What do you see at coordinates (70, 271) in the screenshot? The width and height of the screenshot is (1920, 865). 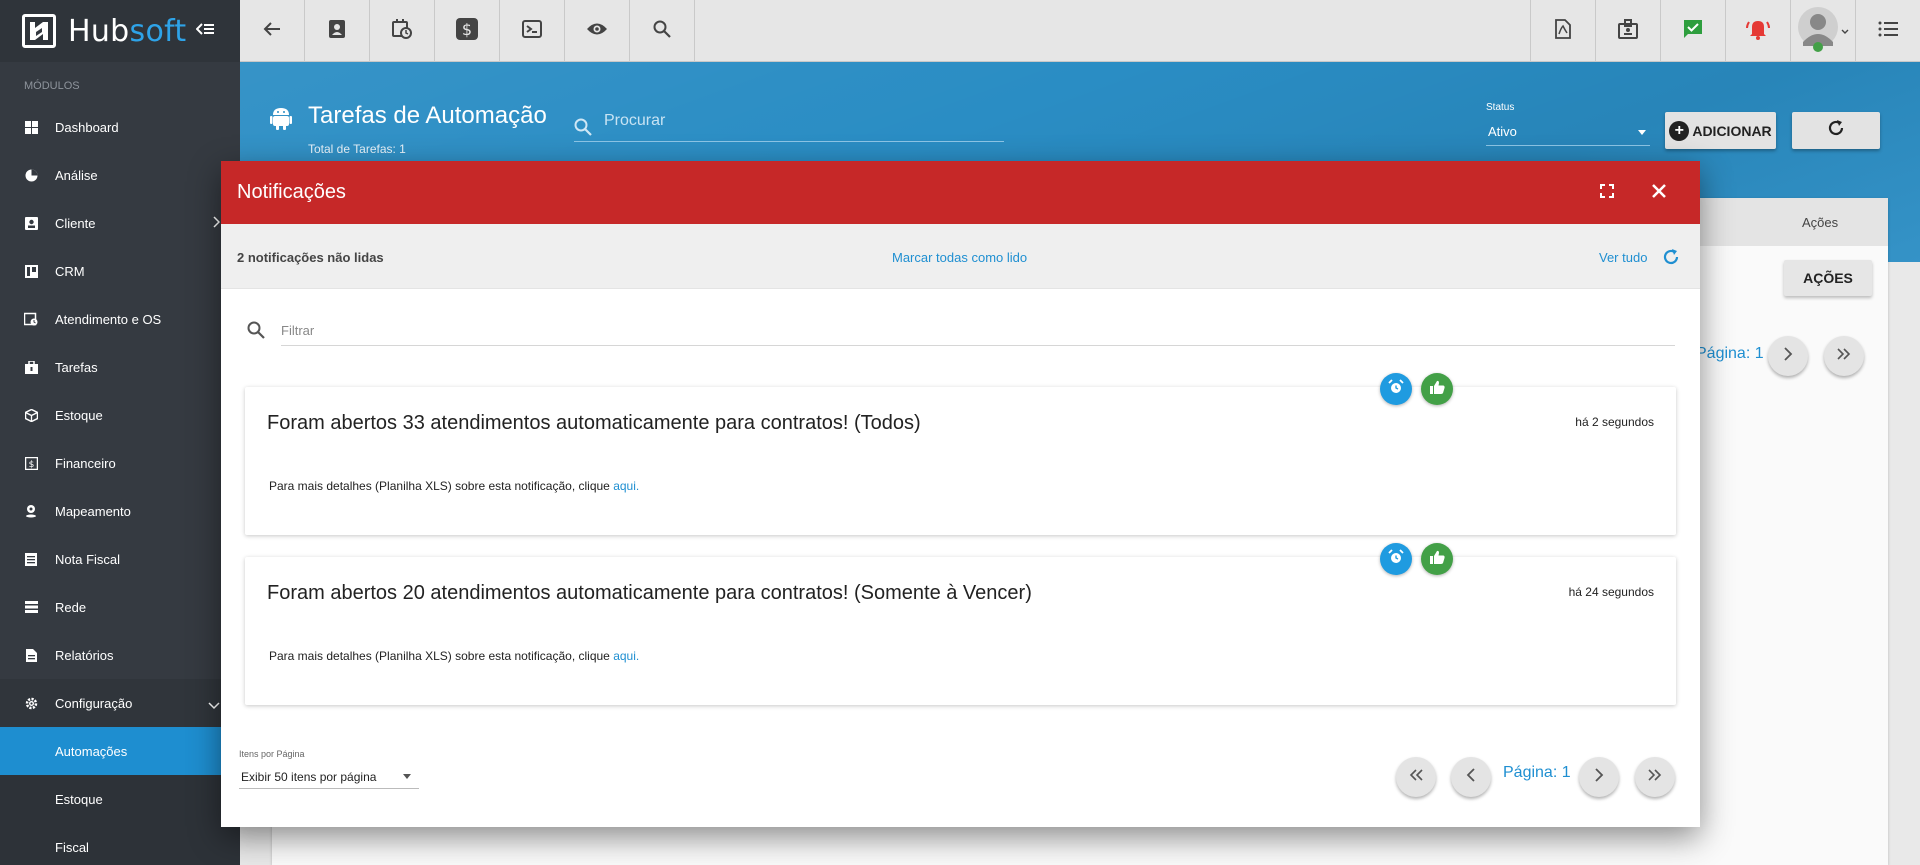 I see `sidebar-item-label: CRM` at bounding box center [70, 271].